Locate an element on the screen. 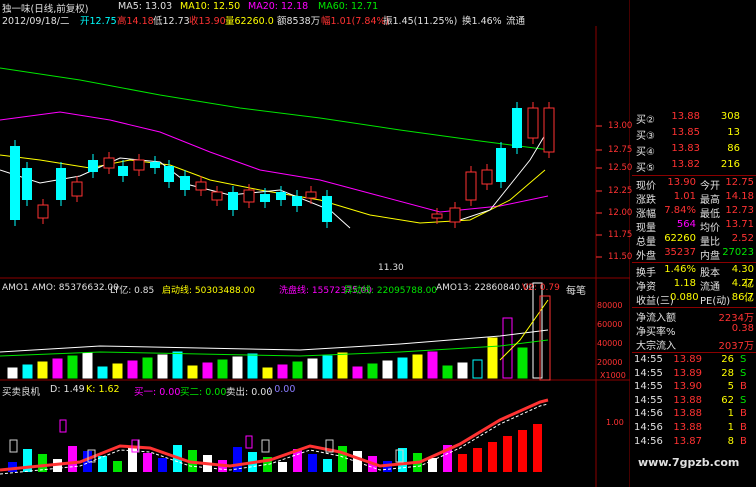 This screenshot has width=756, height=487. tick-volume: 28 is located at coordinates (727, 373).